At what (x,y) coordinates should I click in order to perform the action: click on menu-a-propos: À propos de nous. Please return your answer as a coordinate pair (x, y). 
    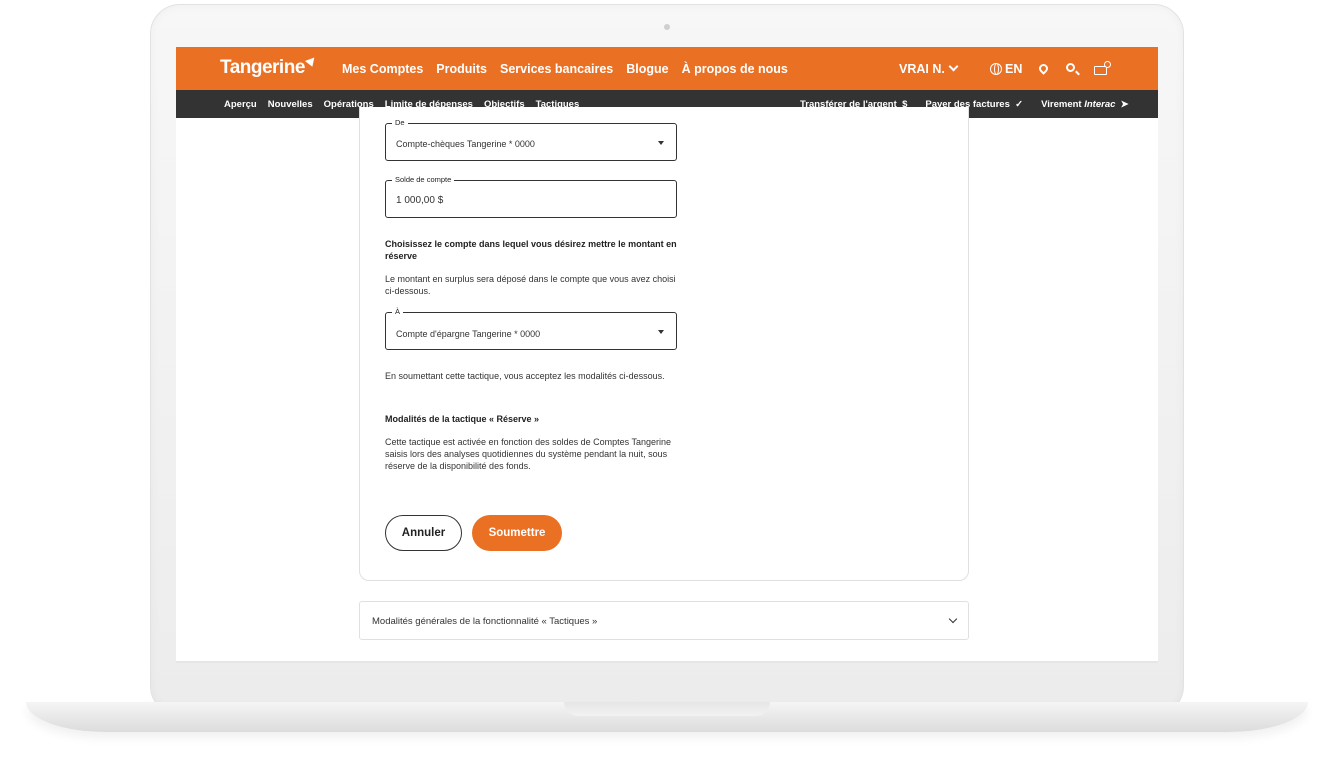
    Looking at the image, I should click on (735, 69).